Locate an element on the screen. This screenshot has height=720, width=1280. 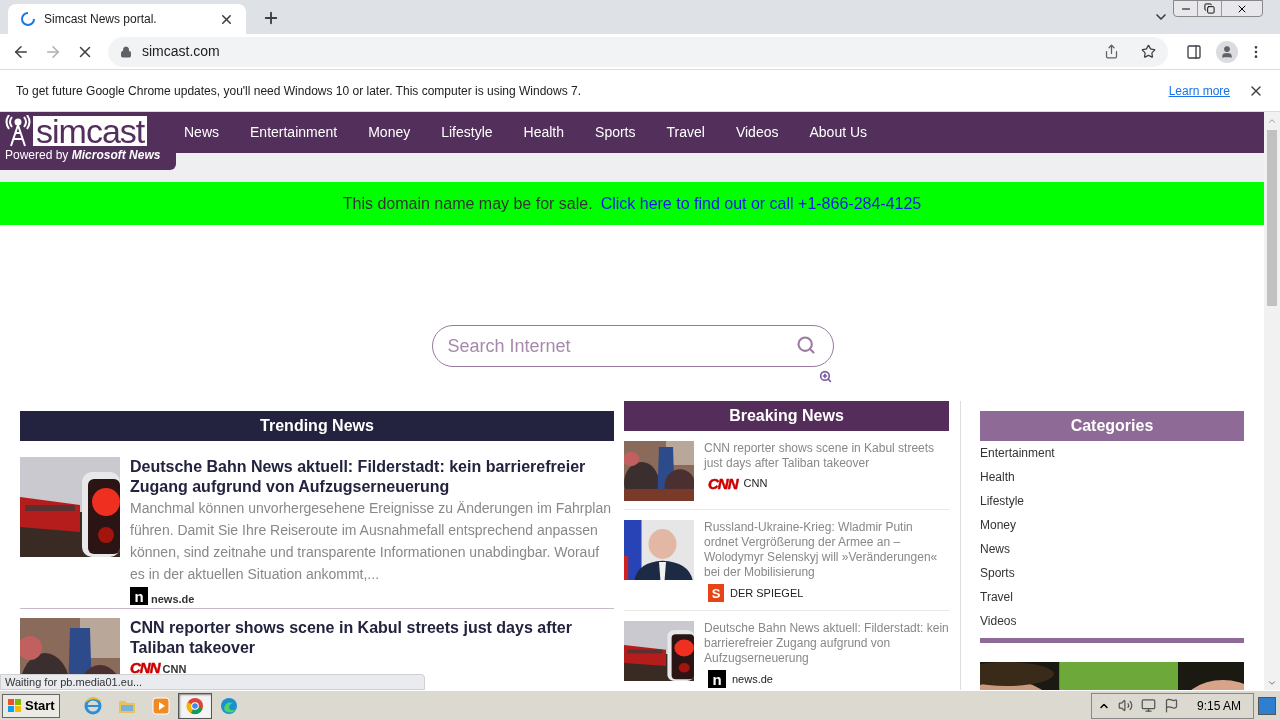
category-link: Sports is located at coordinates (1112, 578).